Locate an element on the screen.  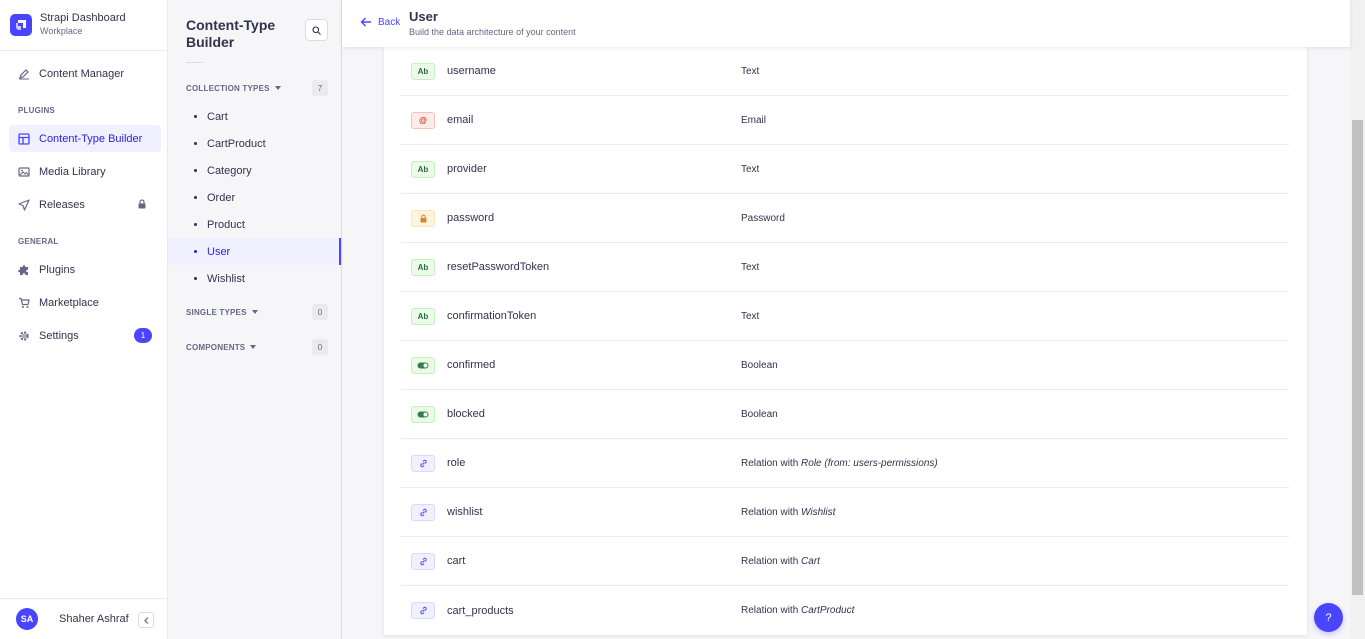
email-type-icon: @ is located at coordinates (423, 120).